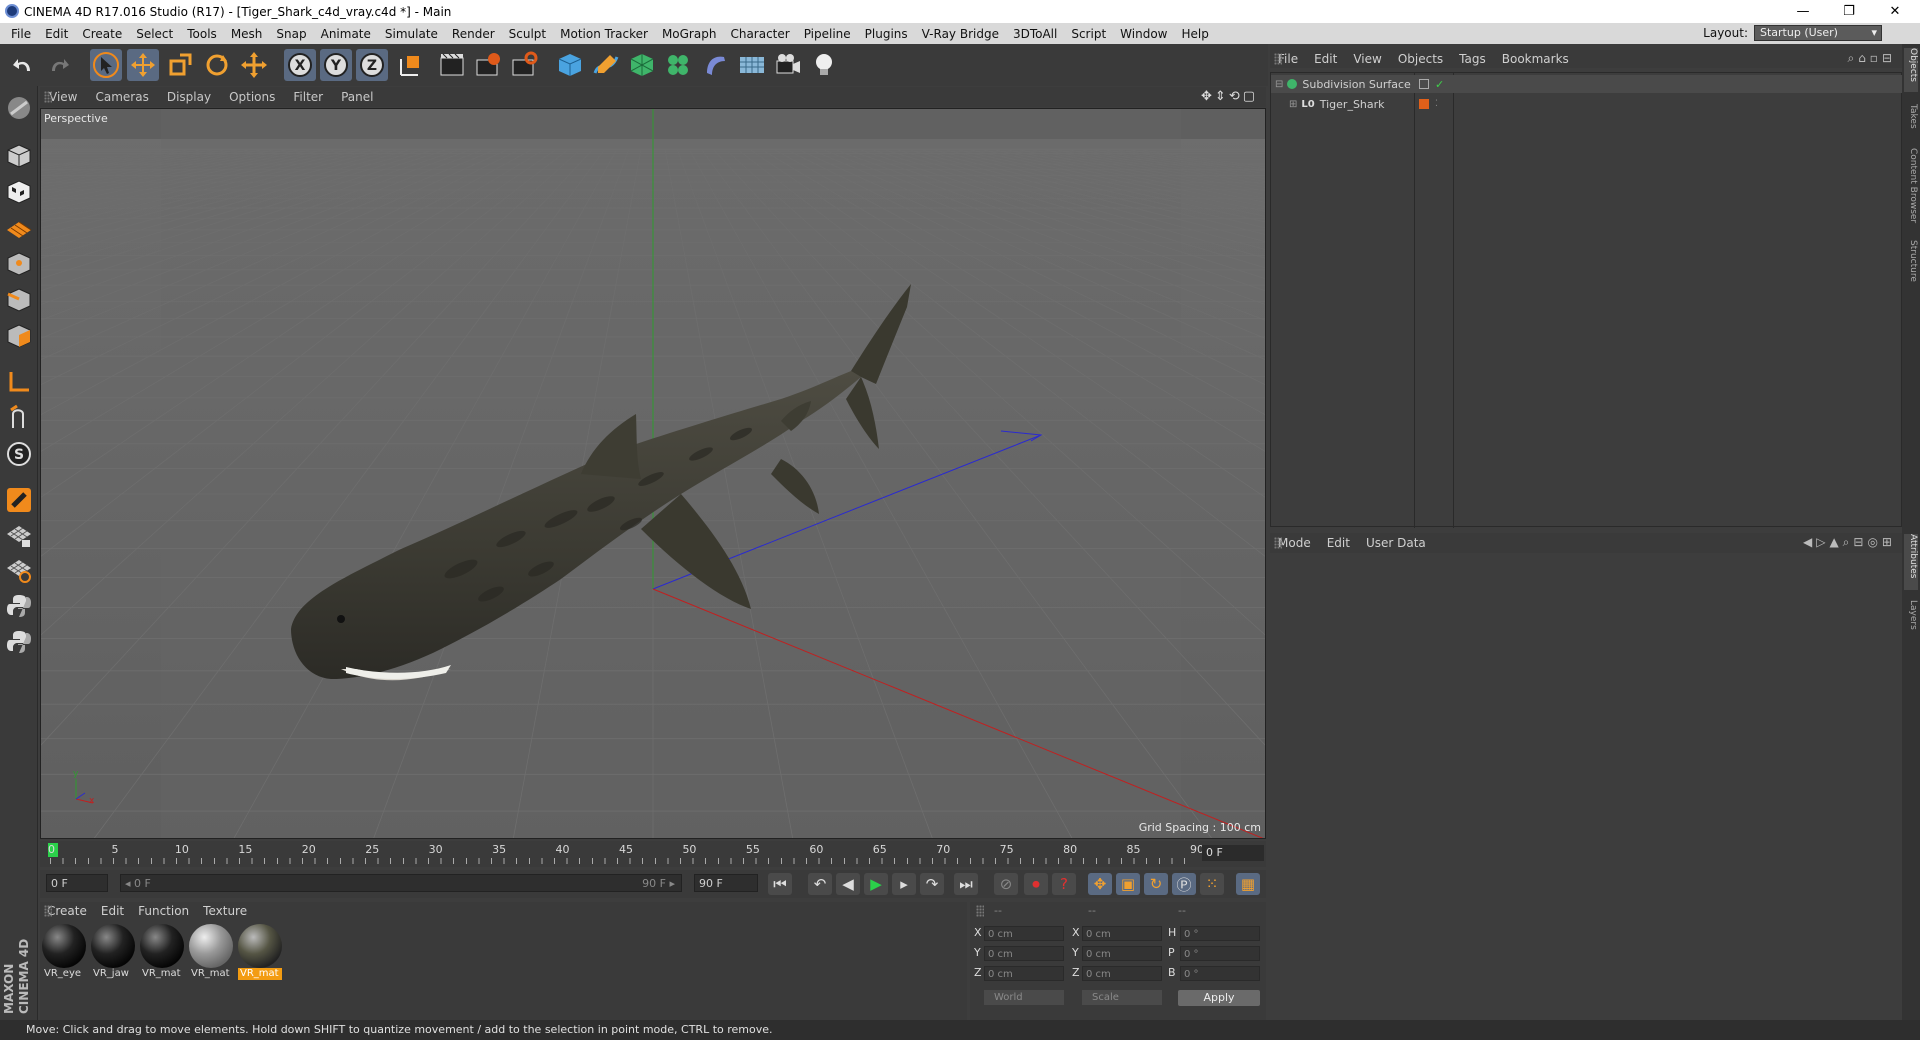 The image size is (1920, 1040). I want to click on enabled-check-icon: ✓, so click(1439, 84).